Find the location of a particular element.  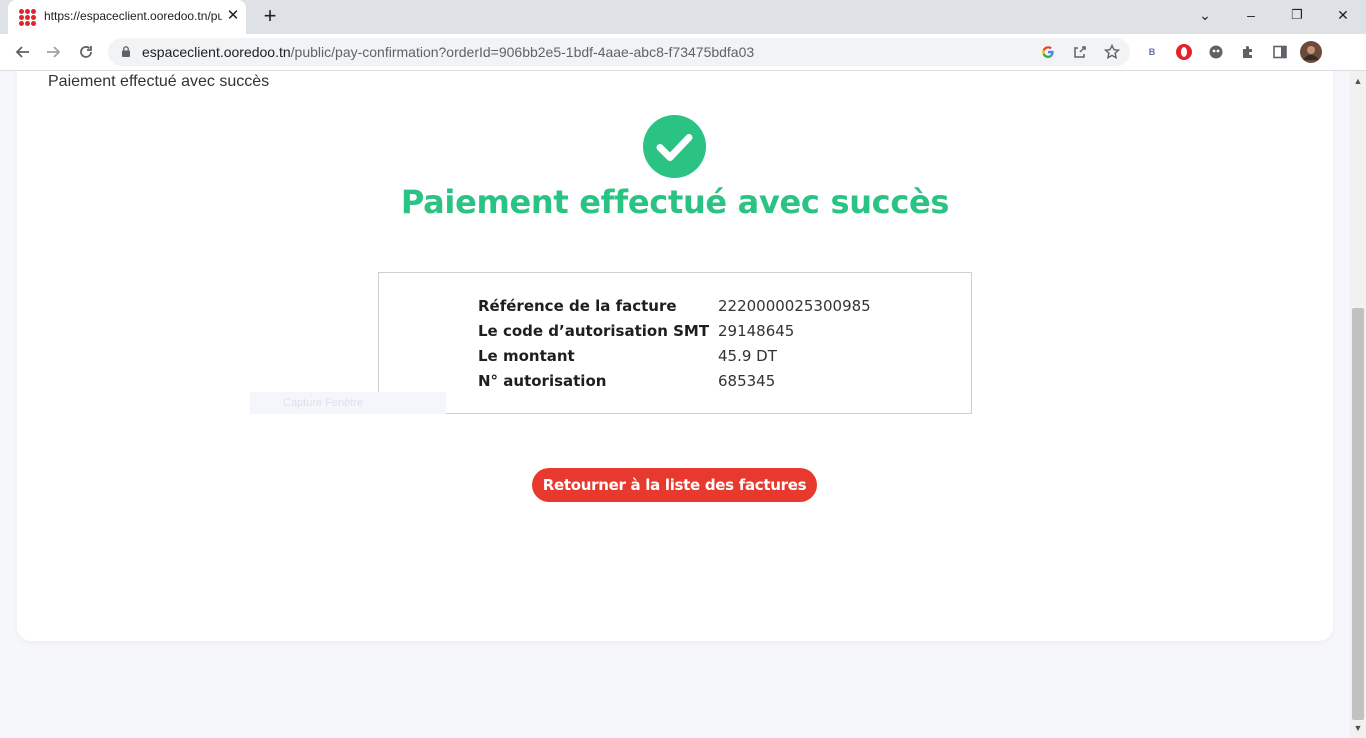

detail-row-reference: Référence de la facture 2220000025300985 is located at coordinates (708, 309).